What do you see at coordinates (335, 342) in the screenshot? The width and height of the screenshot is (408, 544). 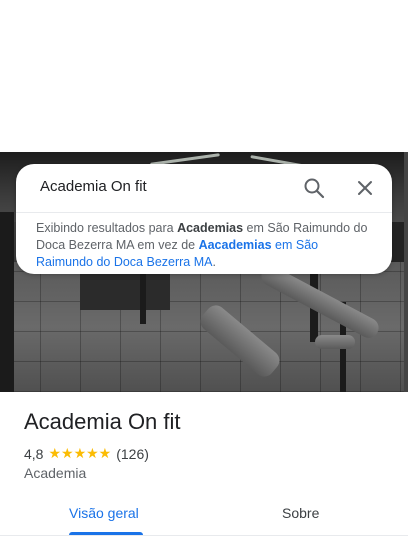 I see `photo-bench-pad` at bounding box center [335, 342].